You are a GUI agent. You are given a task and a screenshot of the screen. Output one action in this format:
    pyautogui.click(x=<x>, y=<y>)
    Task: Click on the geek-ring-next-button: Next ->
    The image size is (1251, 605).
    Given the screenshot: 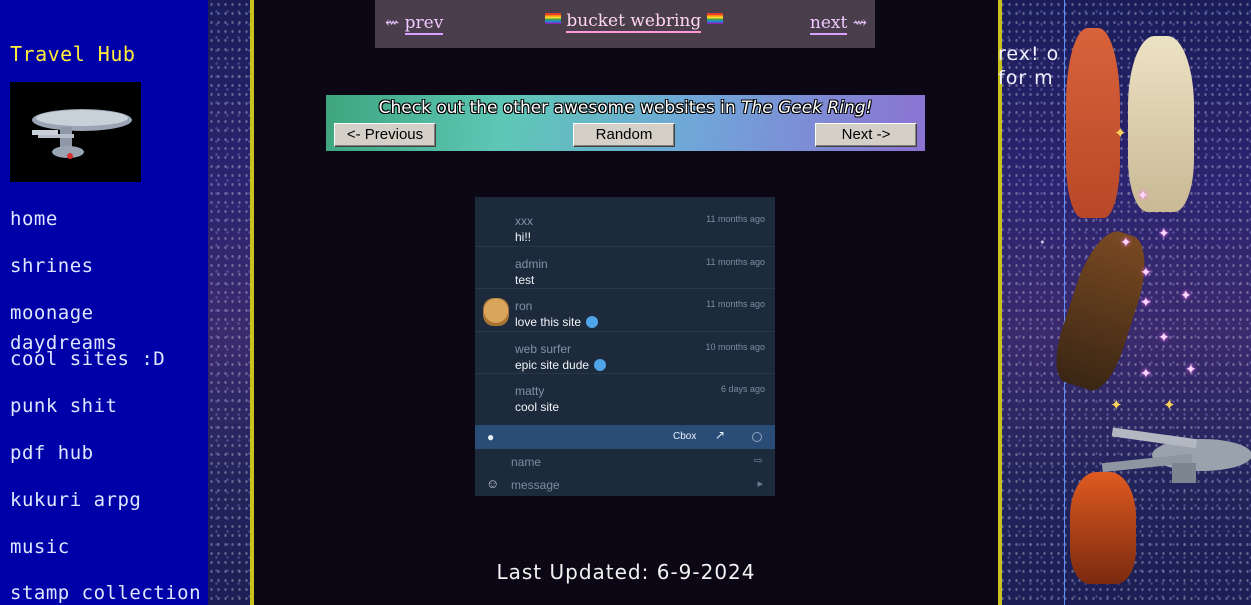 What is the action you would take?
    pyautogui.click(x=866, y=135)
    